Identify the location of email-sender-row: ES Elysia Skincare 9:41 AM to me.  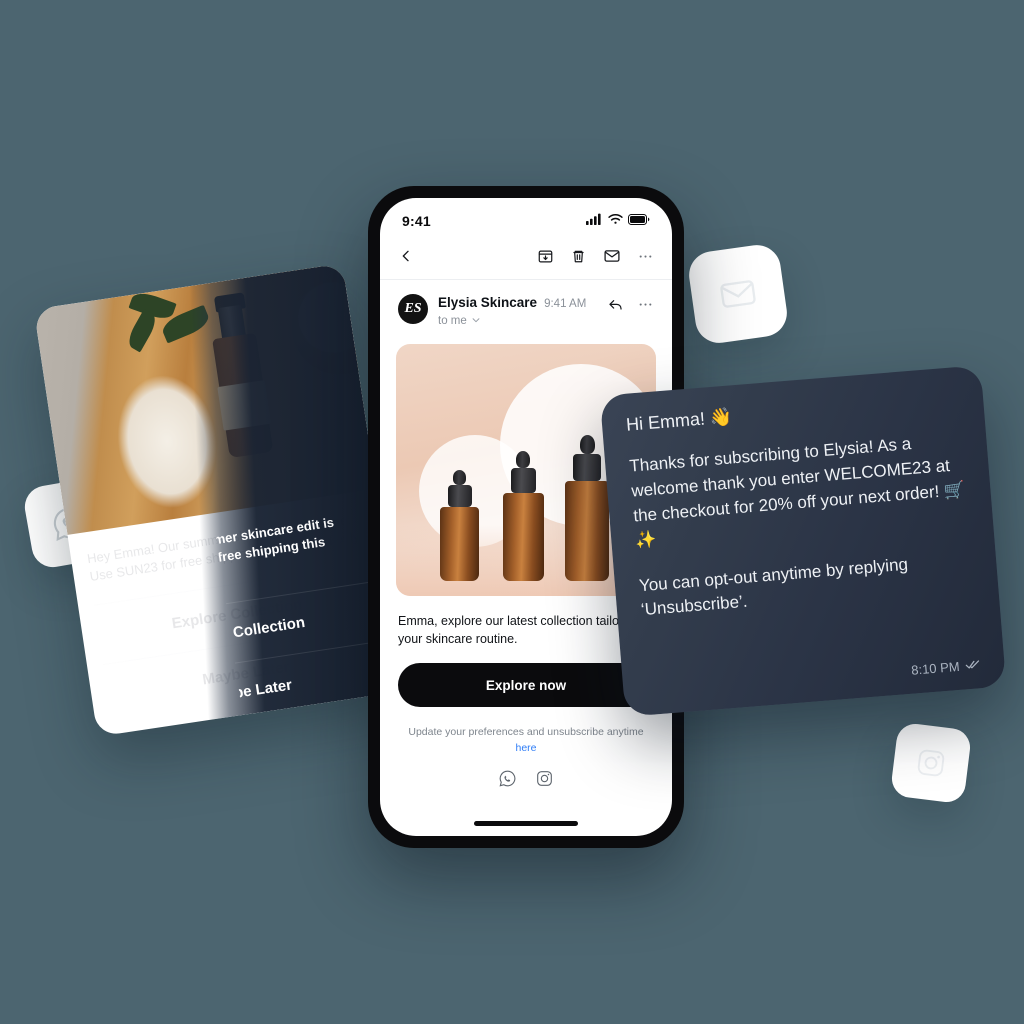
(526, 310).